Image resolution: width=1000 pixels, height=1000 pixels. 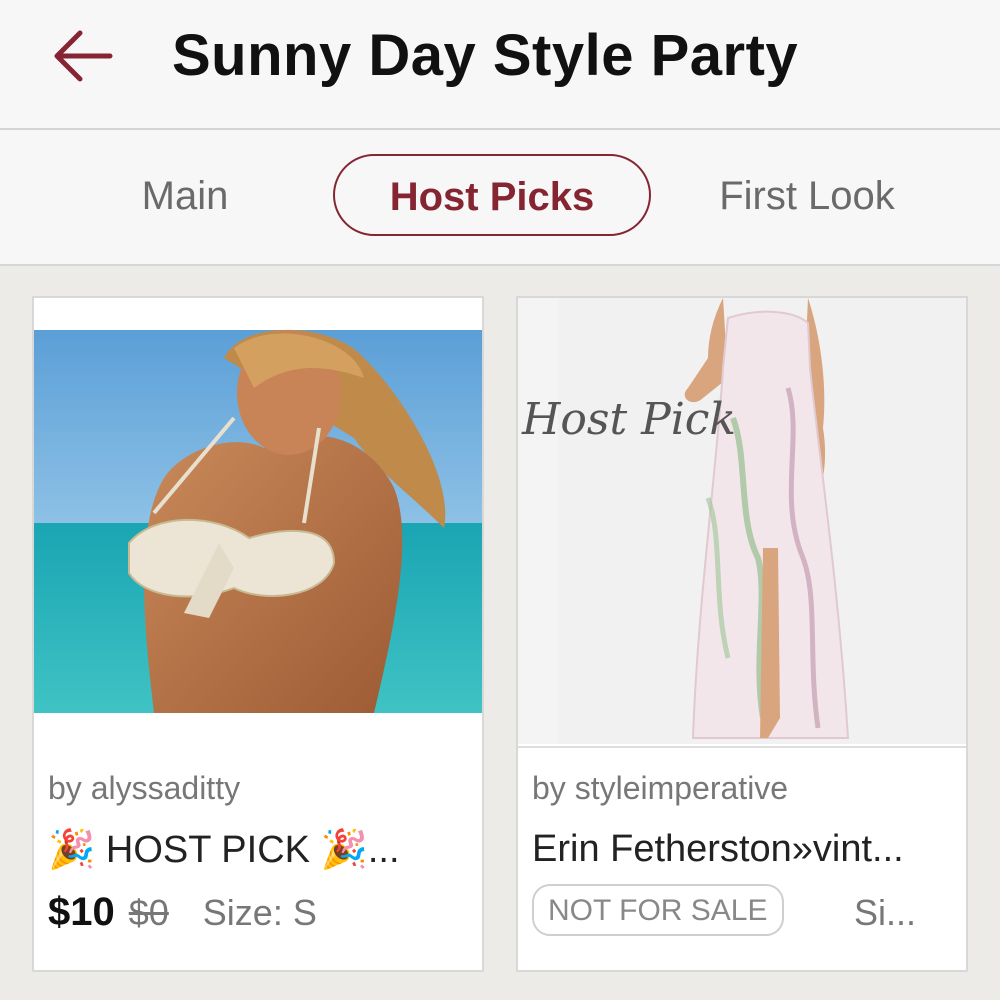 What do you see at coordinates (492, 195) in the screenshot?
I see `tab-host-picks: Host Picks` at bounding box center [492, 195].